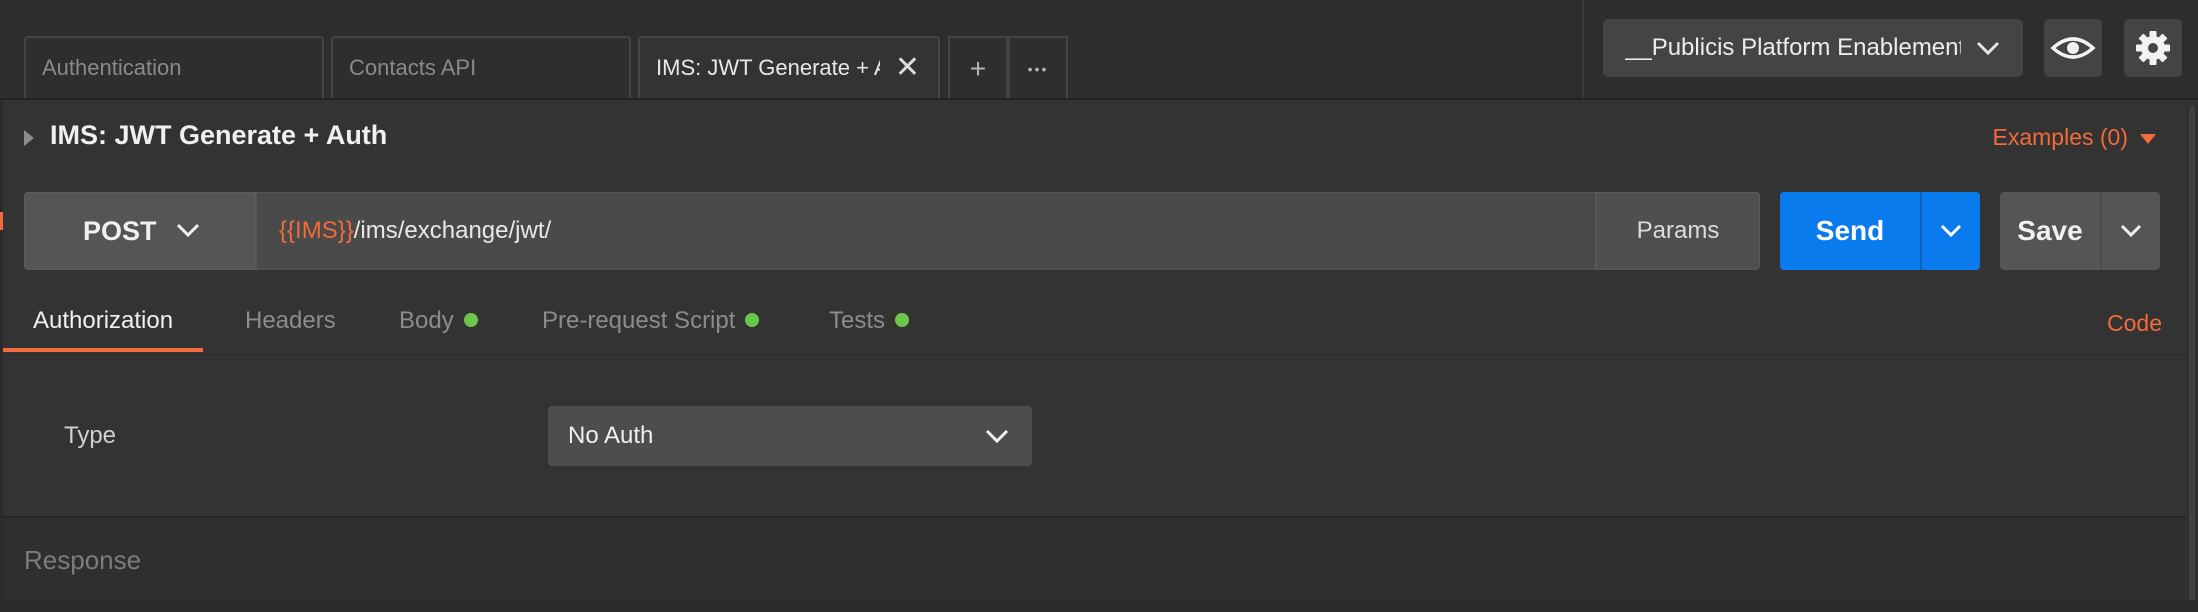  I want to click on tab-tests: Tests, so click(869, 324).